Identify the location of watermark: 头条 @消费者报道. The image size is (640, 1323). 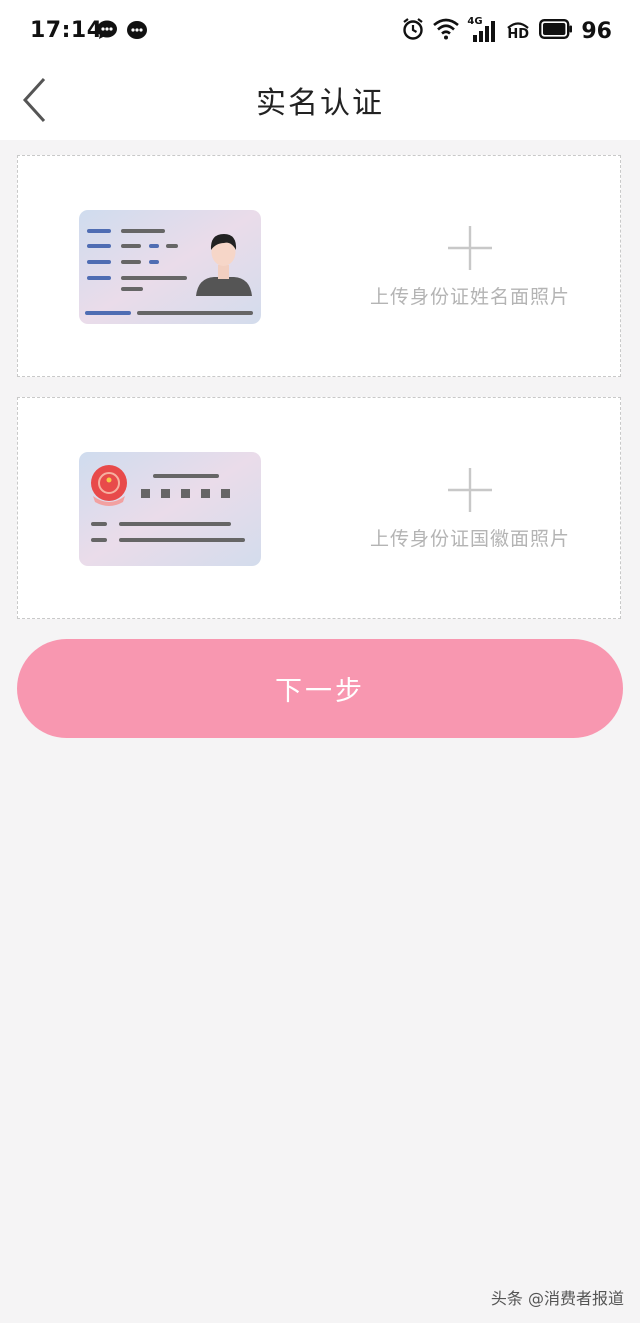
(557, 1298).